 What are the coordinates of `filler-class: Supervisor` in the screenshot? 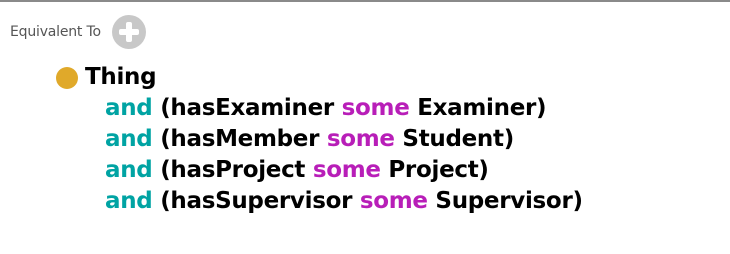 It's located at (500, 201).